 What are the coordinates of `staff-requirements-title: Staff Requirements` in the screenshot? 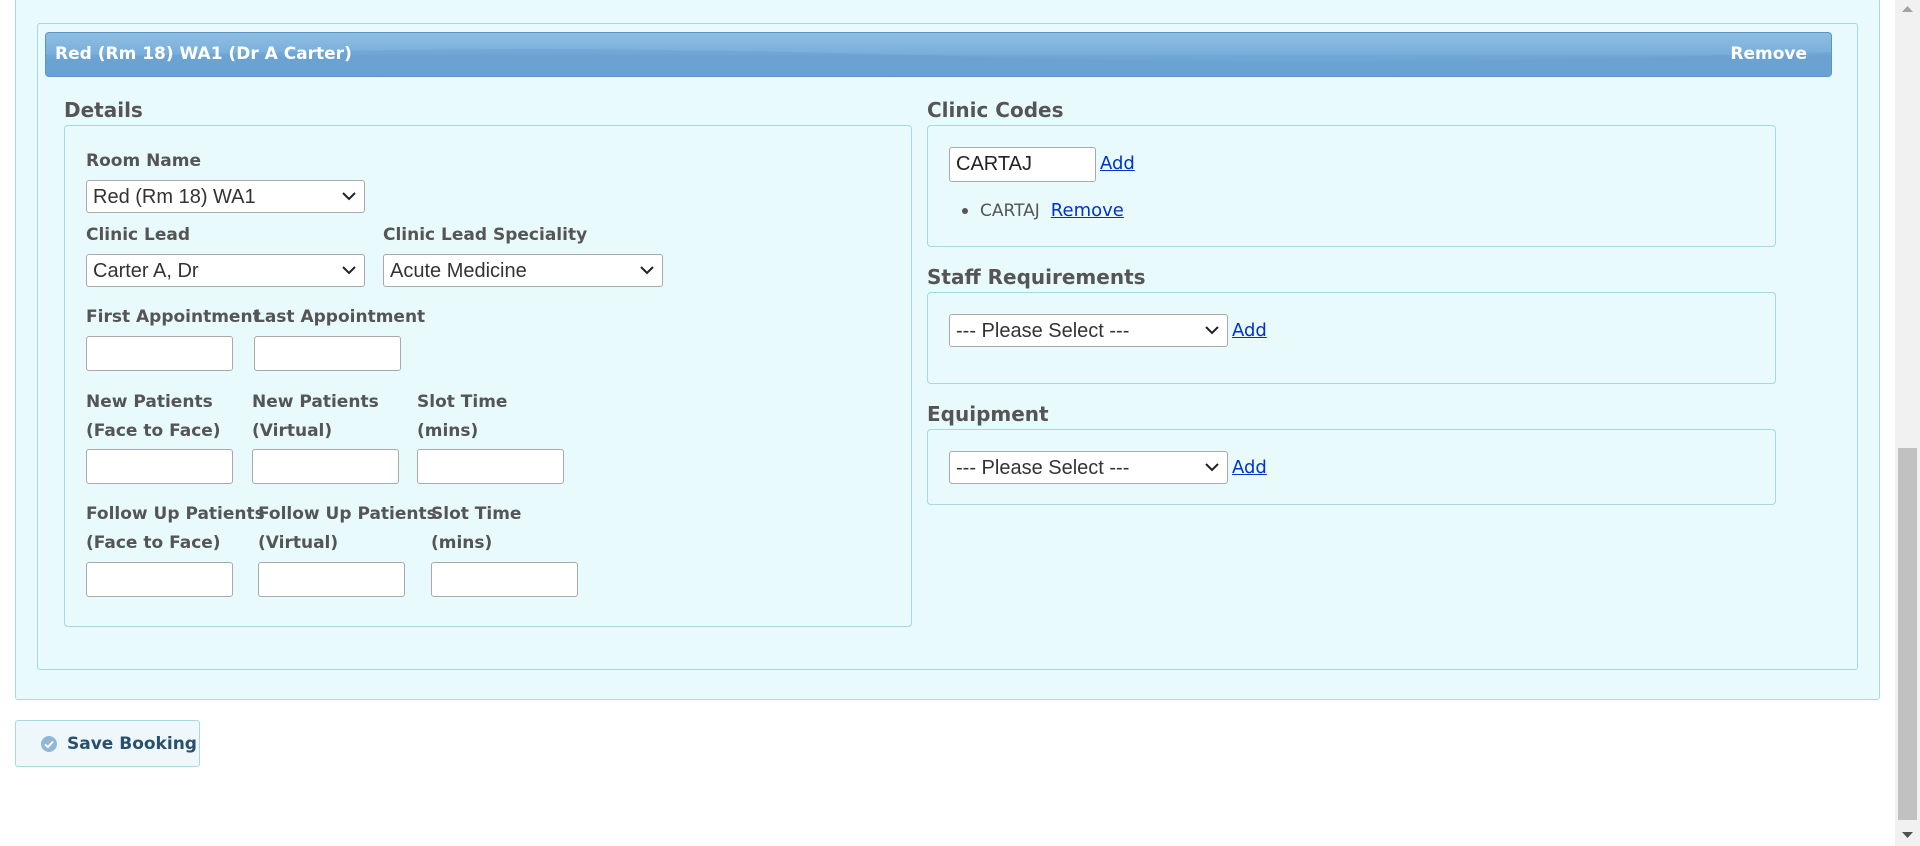 It's located at (1036, 277).